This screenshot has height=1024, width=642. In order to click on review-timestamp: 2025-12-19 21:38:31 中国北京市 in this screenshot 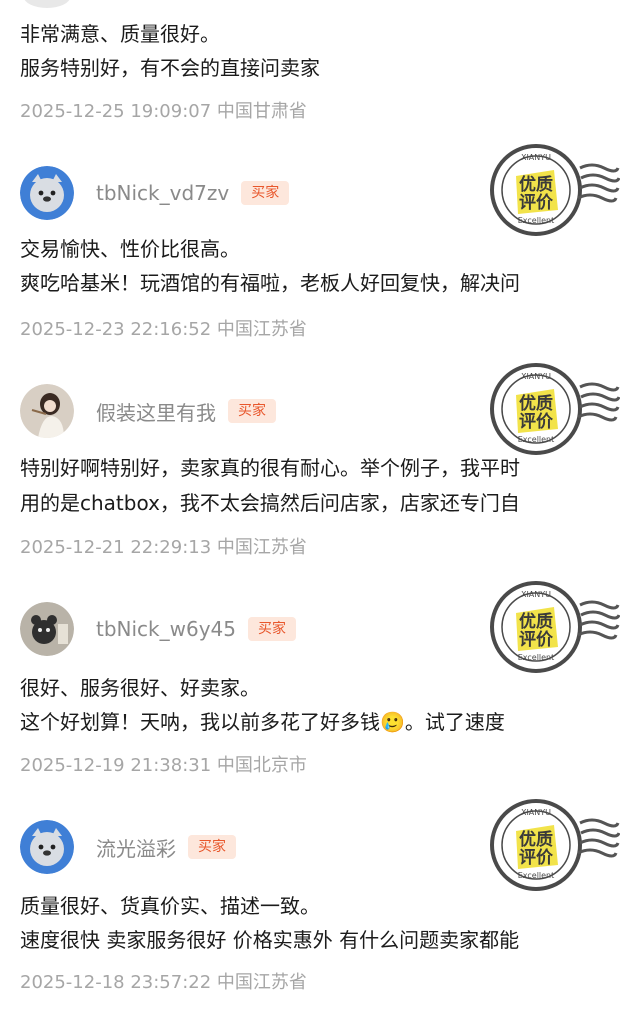, I will do `click(163, 765)`.